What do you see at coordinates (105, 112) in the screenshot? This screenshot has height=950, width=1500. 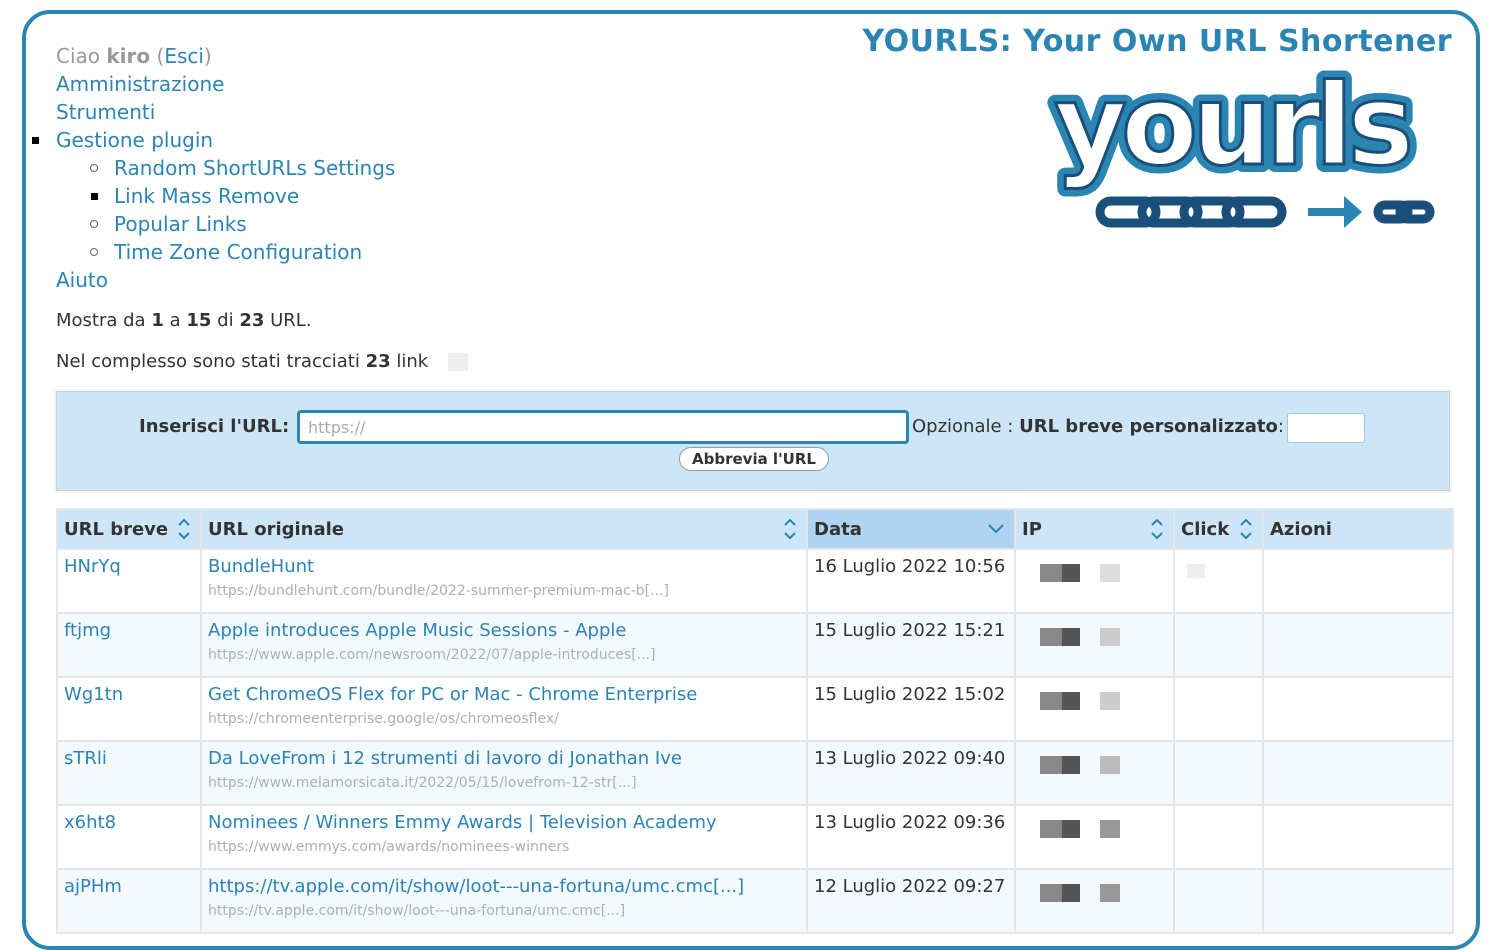 I see `nav-item-strumenti: Strumenti` at bounding box center [105, 112].